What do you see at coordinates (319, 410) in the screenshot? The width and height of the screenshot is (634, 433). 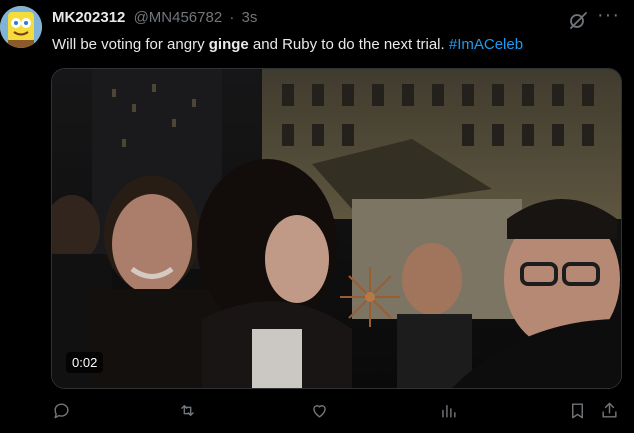 I see `like-icon` at bounding box center [319, 410].